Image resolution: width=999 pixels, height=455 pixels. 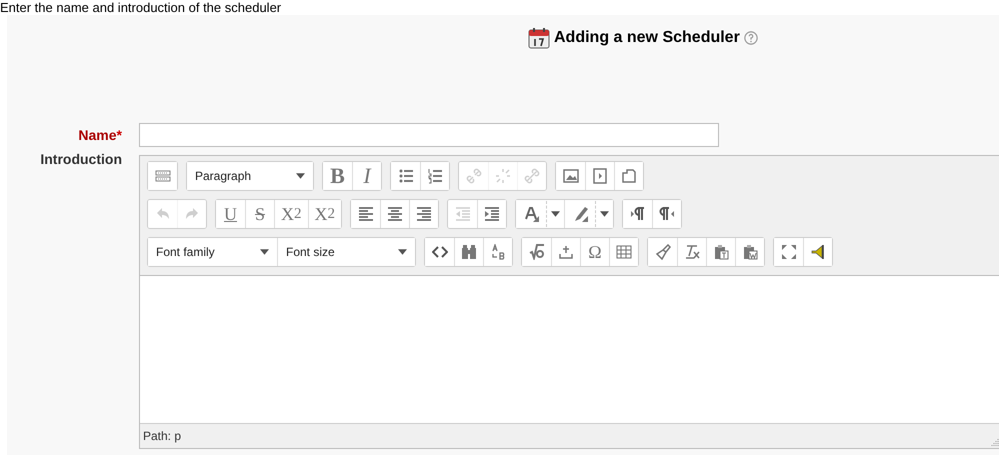 I want to click on paste-text-icon, so click(x=721, y=252).